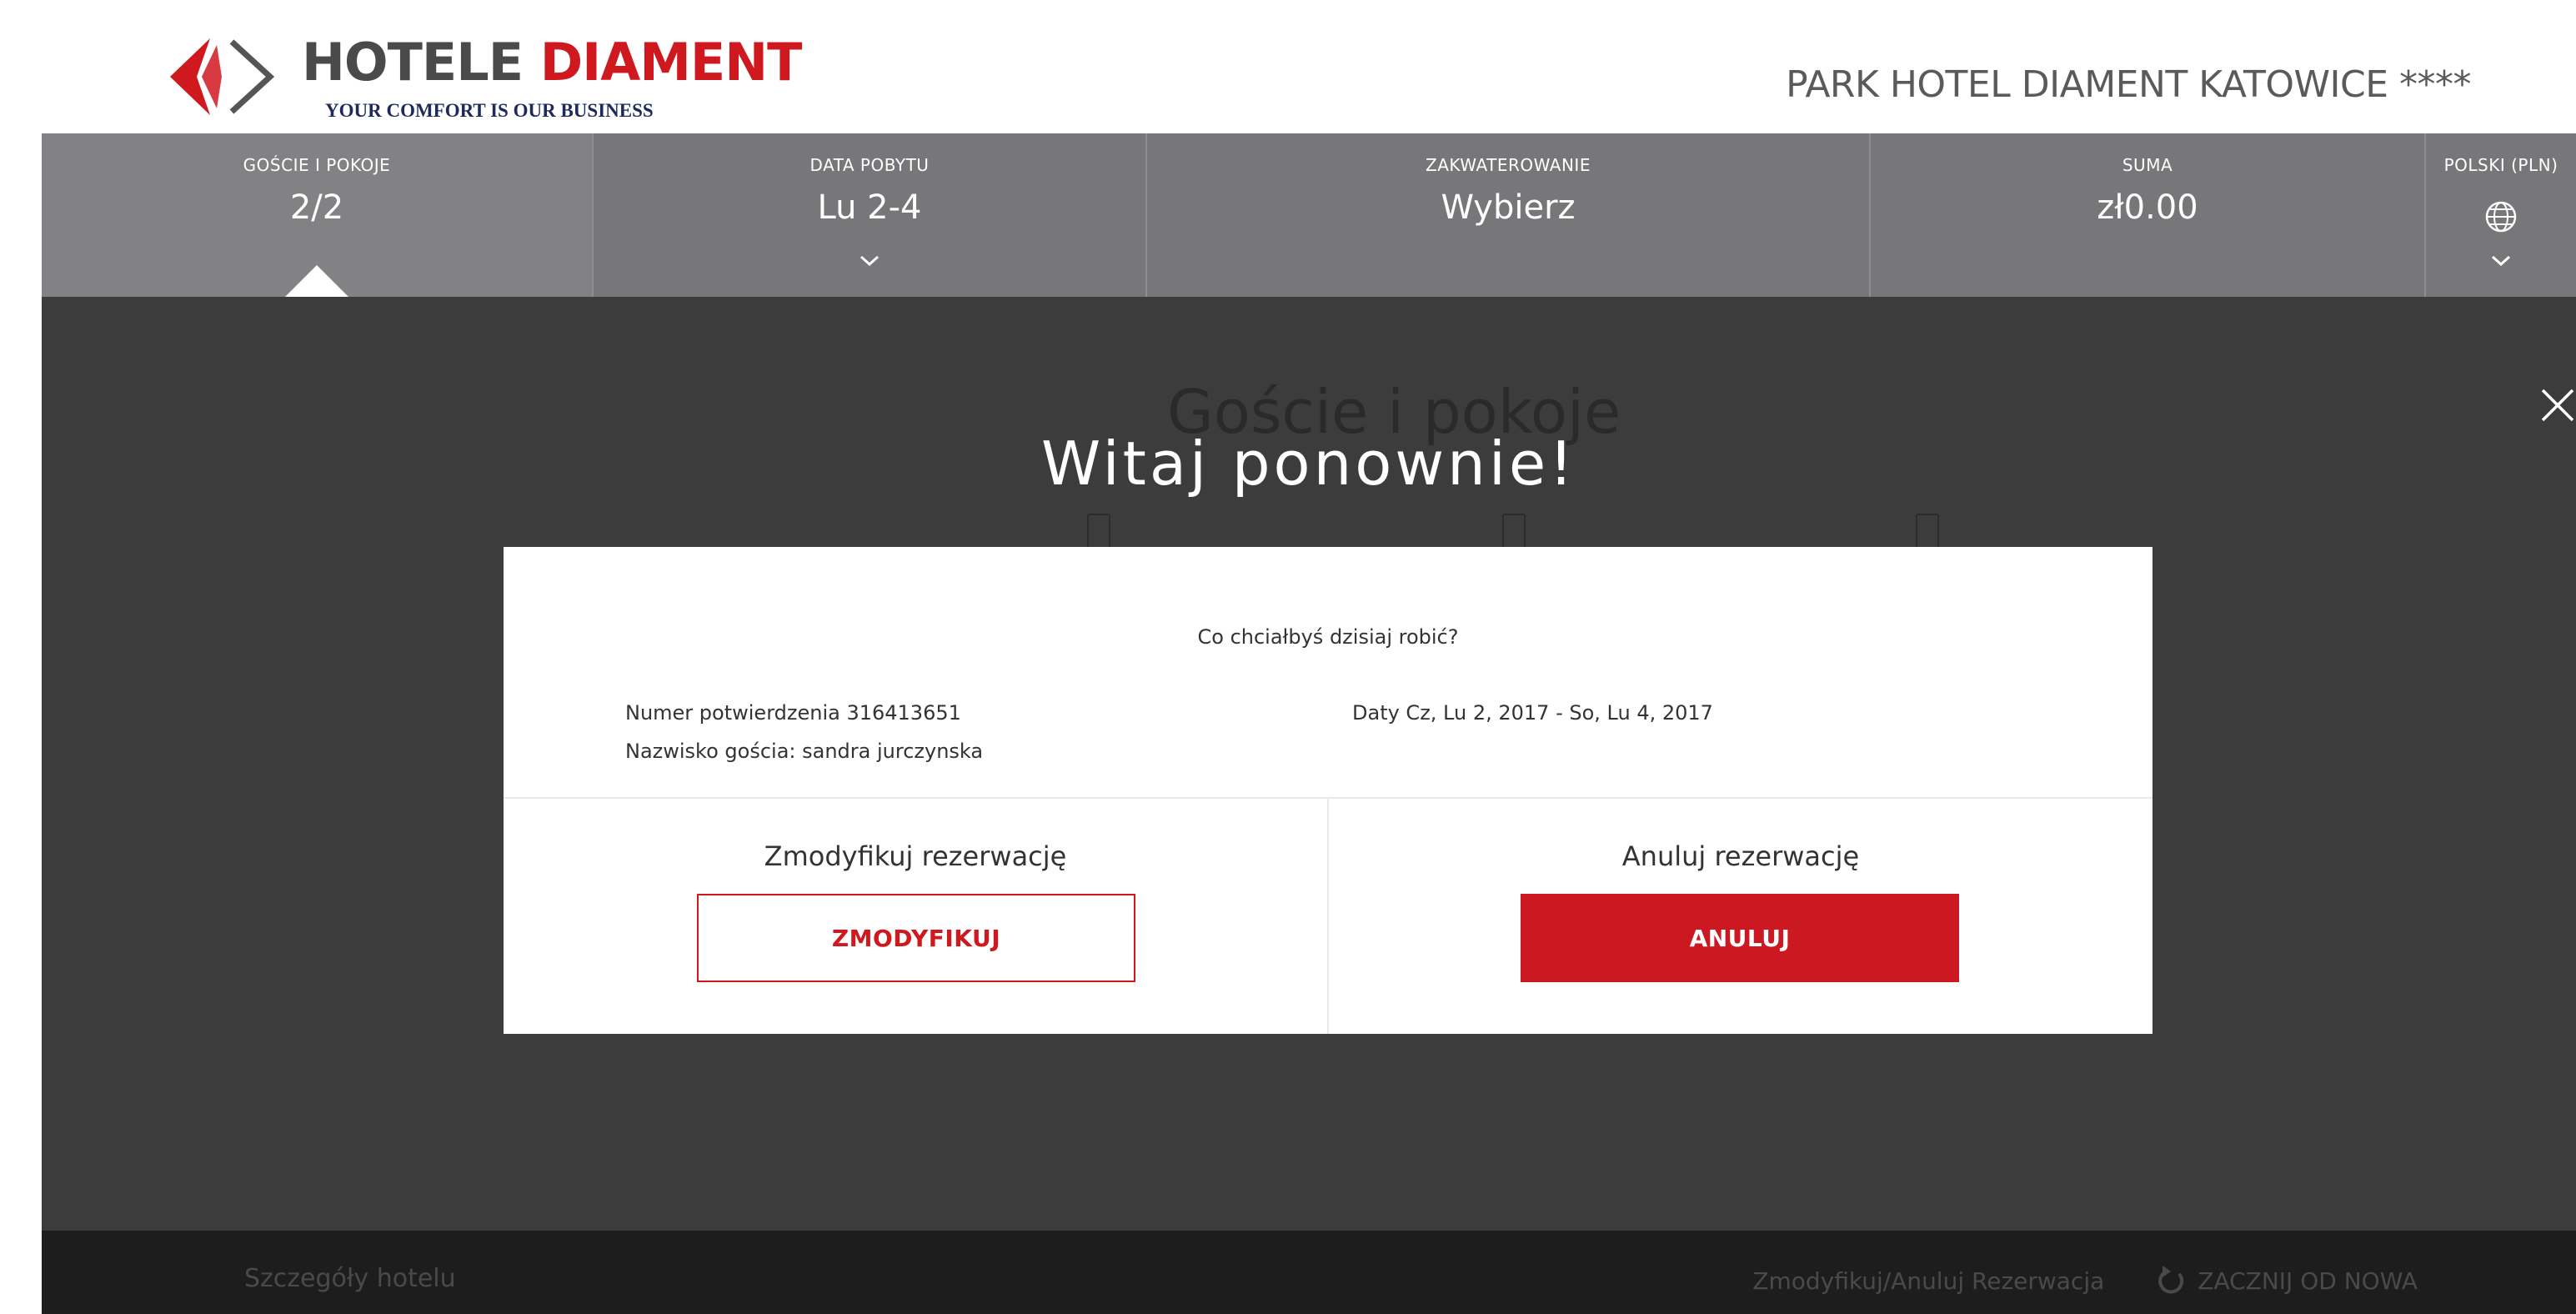  I want to click on hotel-name: PARK HOTEL DIAMENT KATOWICE ****, so click(2128, 84).